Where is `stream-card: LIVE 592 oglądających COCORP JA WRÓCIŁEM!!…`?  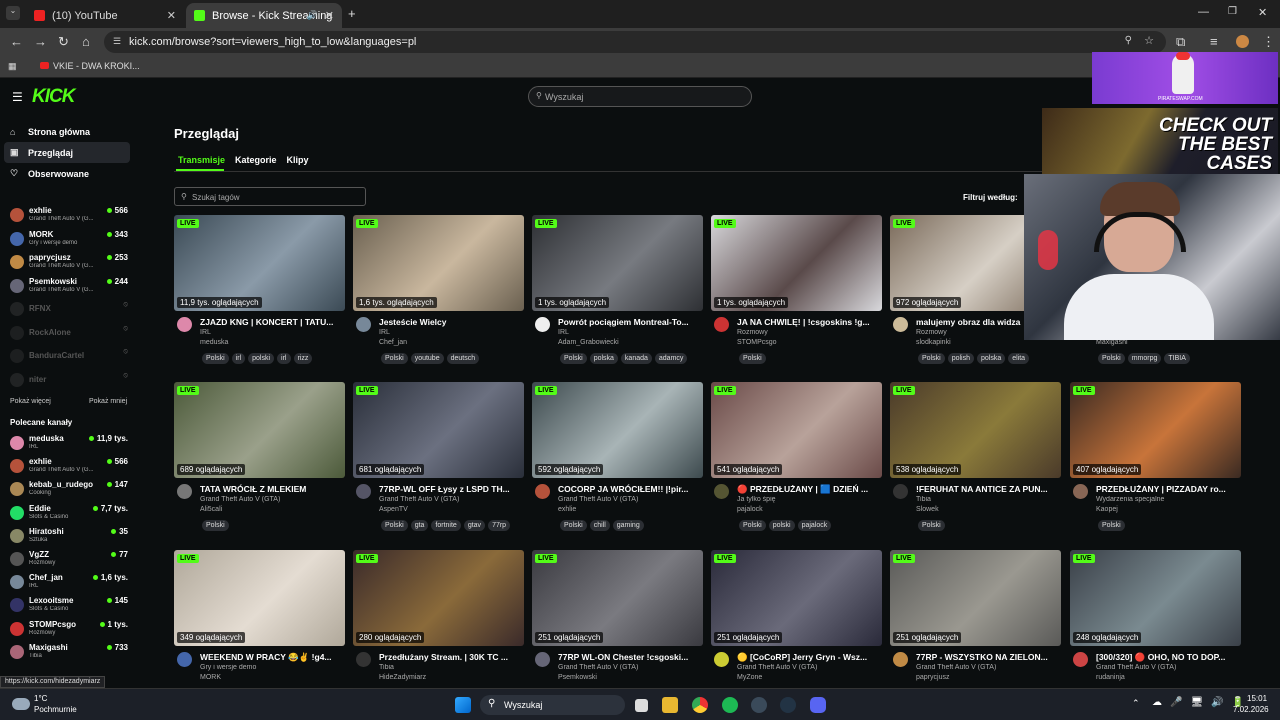 stream-card: LIVE 592 oglądających COCORP JA WRÓCIŁEM!!… is located at coordinates (617, 462).